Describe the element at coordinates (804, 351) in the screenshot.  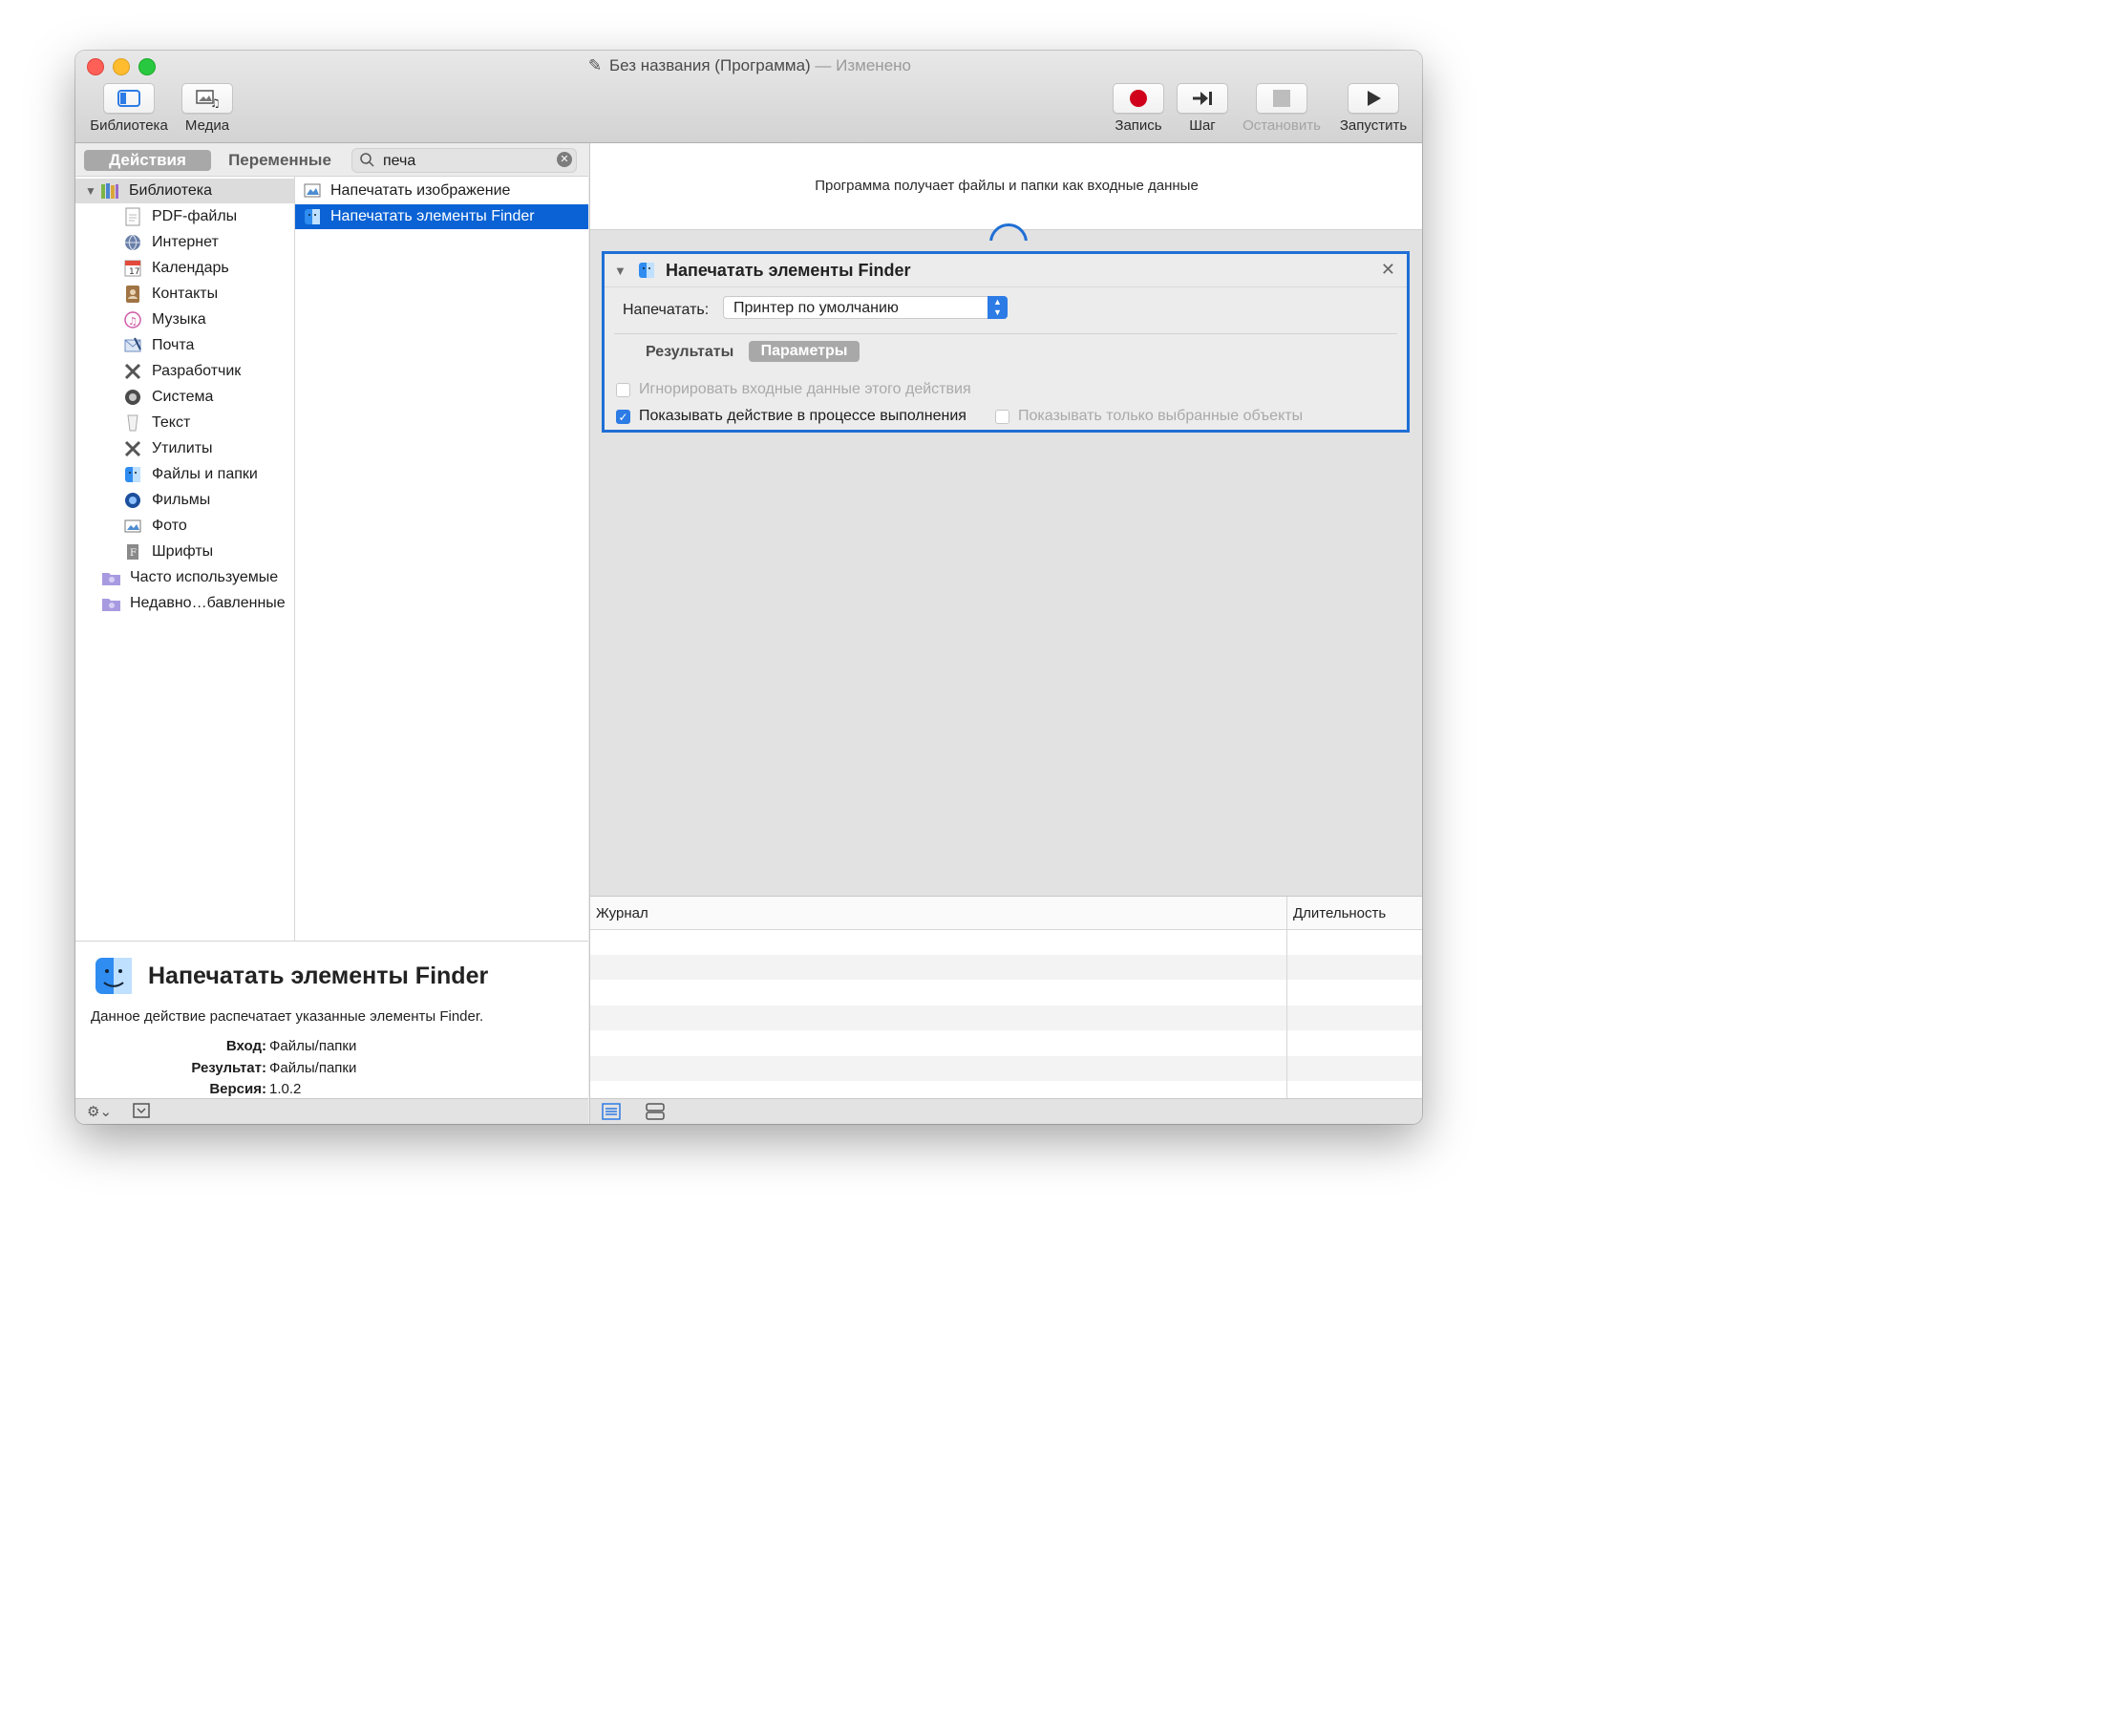
I see `tab-options: Параметры` at that location.